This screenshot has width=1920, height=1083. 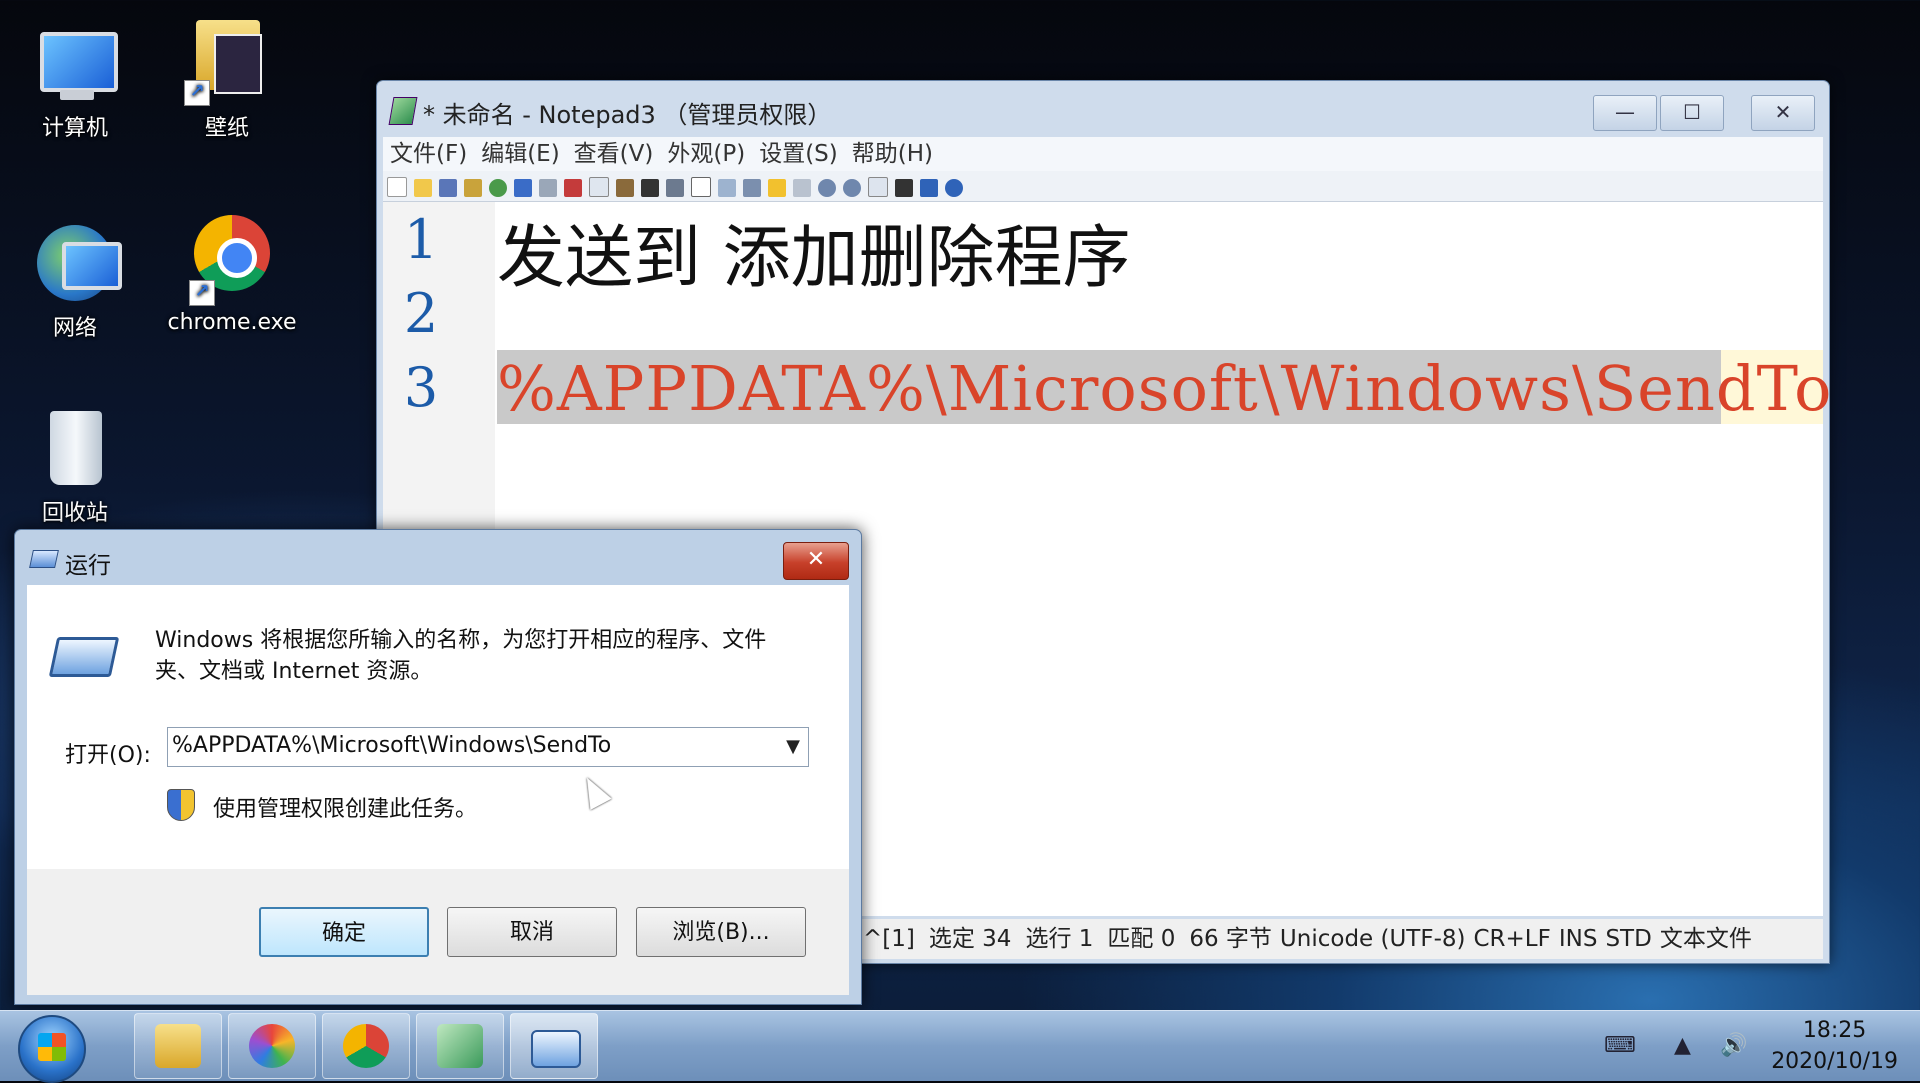 I want to click on maximize-button: ☐, so click(x=1692, y=113).